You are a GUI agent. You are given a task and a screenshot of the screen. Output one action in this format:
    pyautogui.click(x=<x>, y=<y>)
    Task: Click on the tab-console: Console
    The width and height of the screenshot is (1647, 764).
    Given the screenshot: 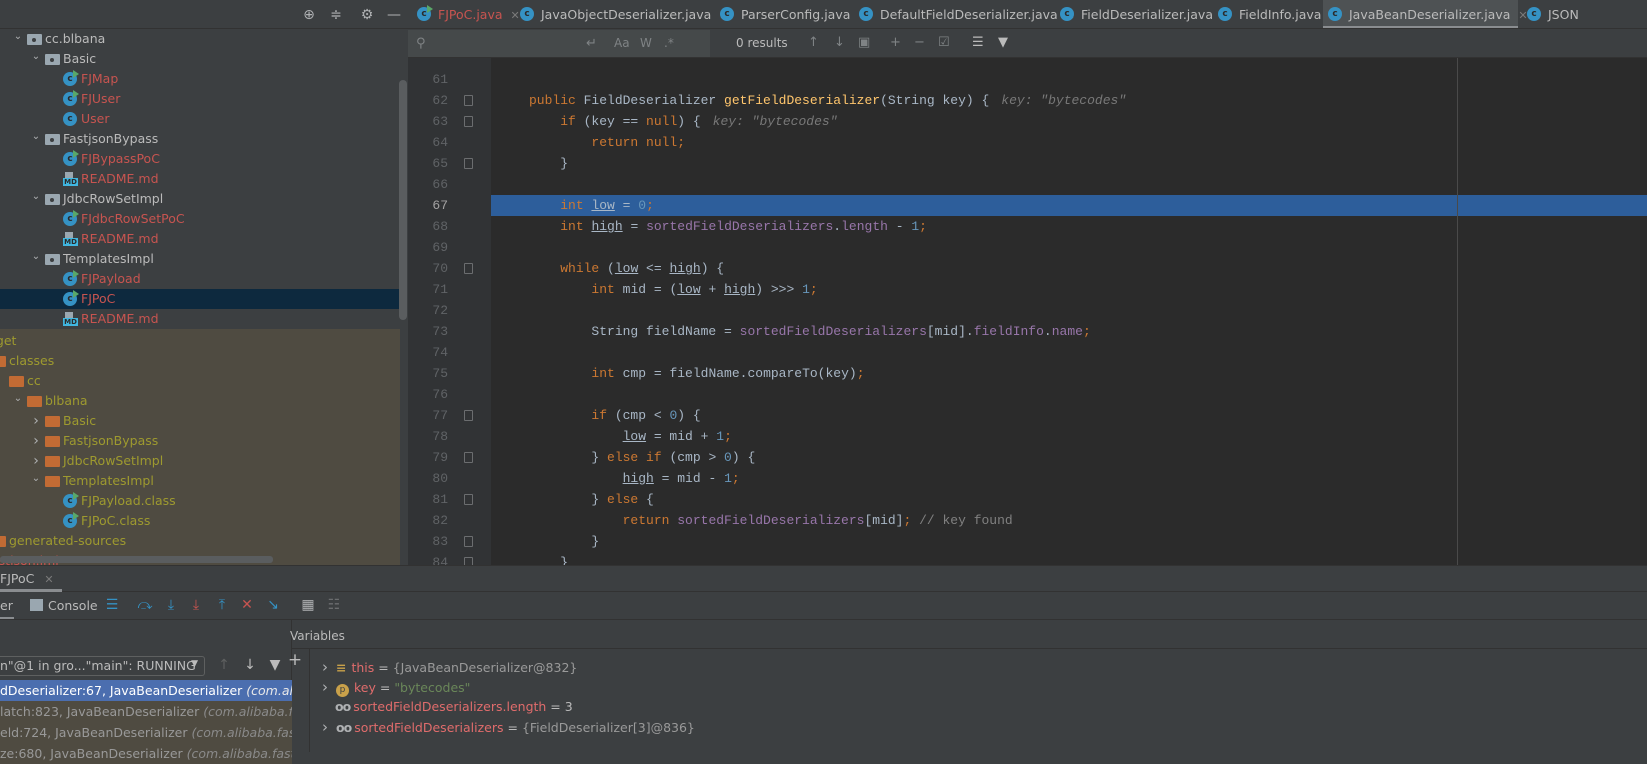 What is the action you would take?
    pyautogui.click(x=64, y=605)
    